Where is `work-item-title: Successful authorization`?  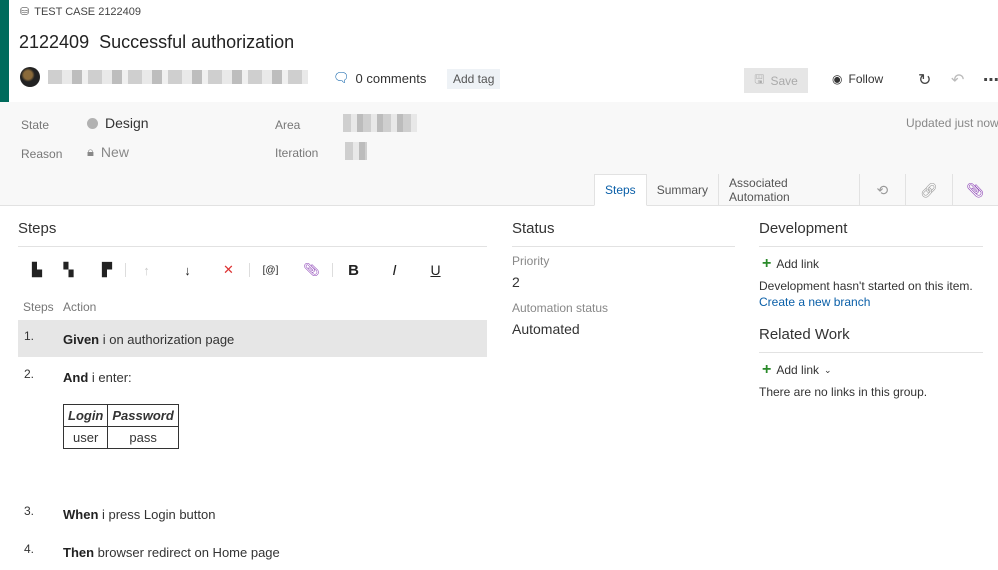
work-item-title: Successful authorization is located at coordinates (196, 42).